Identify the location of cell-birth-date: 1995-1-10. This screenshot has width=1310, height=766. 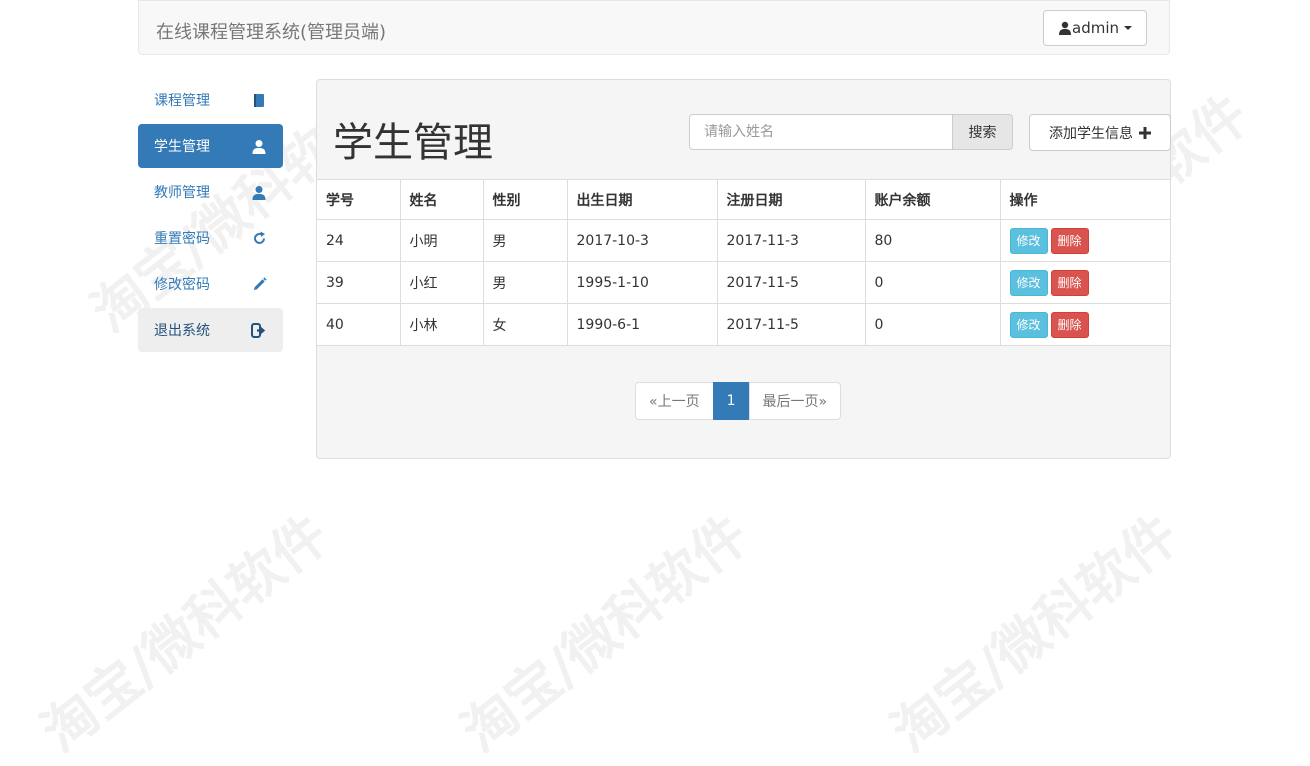
(642, 282).